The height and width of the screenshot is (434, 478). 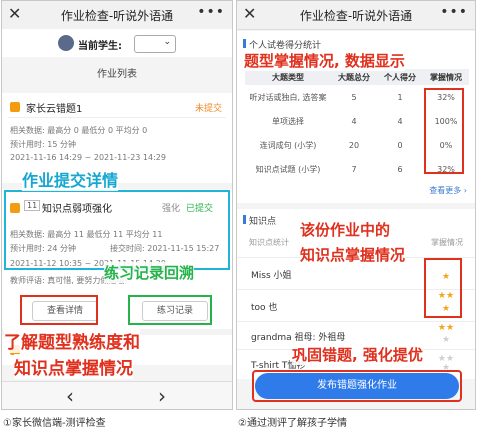 I want to click on see-more-link: 查看更多 ›, so click(x=448, y=190).